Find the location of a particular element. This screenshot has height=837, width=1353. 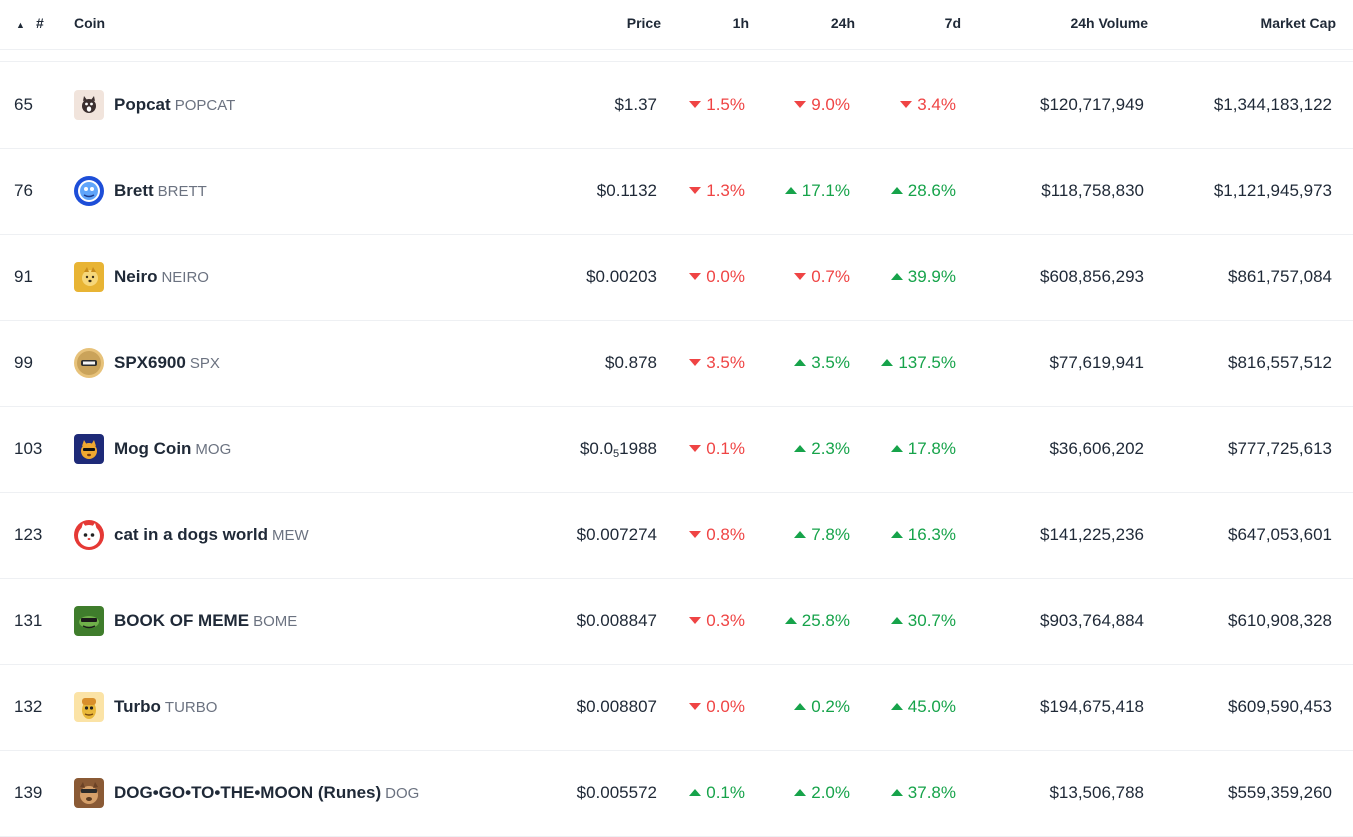

change-value: 7.8% is located at coordinates (830, 534).